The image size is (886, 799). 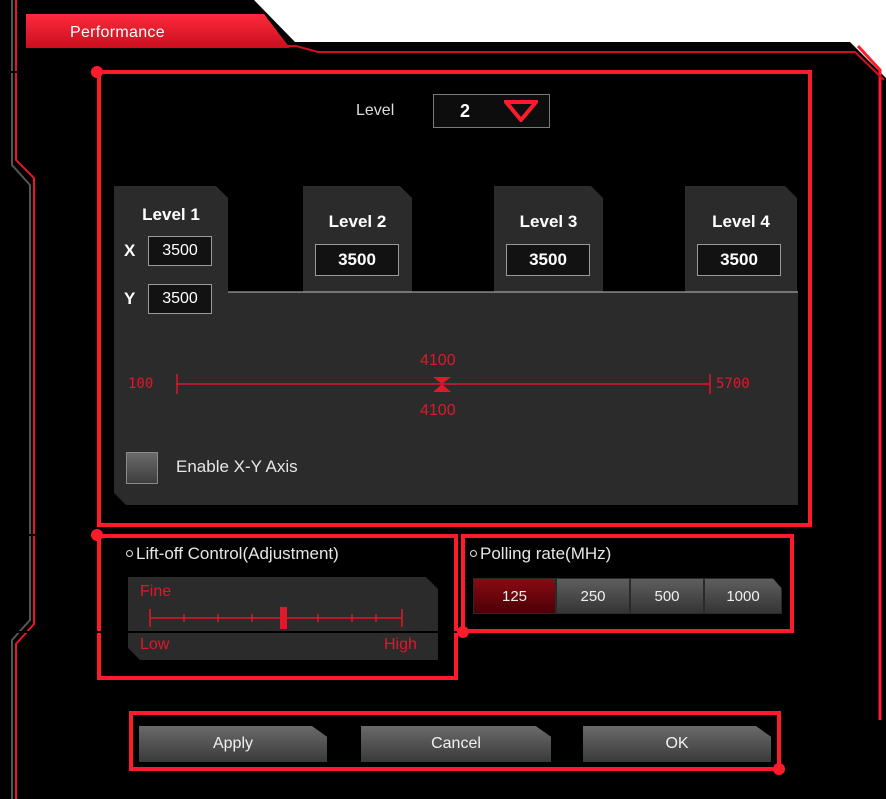 I want to click on dpi-max-label: 5700, so click(x=733, y=384).